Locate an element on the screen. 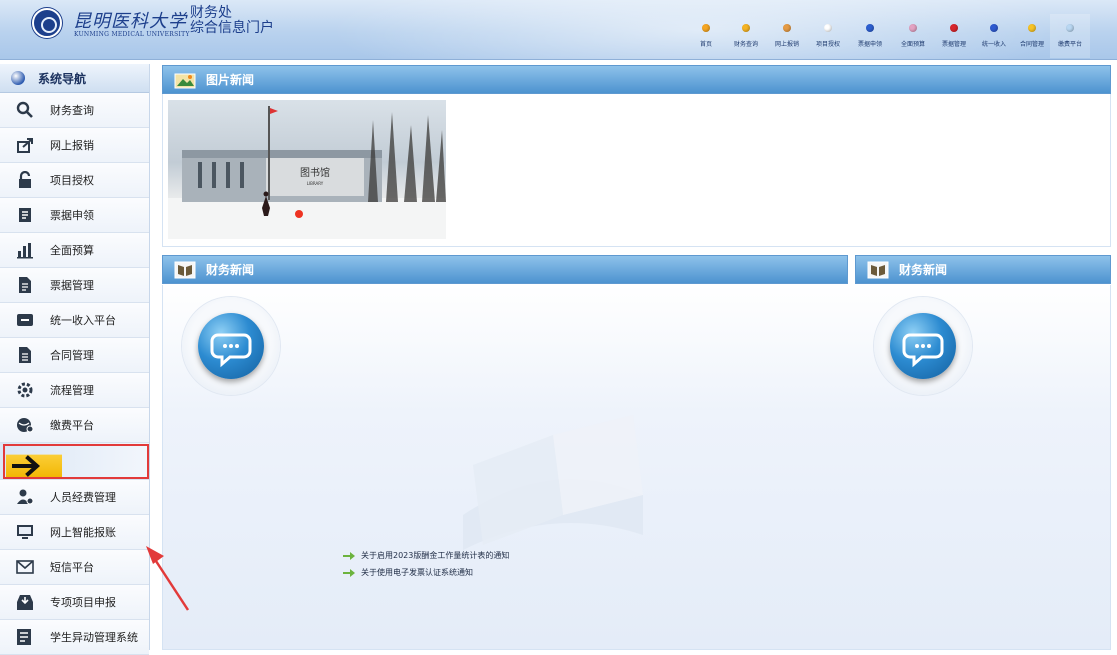 This screenshot has width=1117, height=655. news-list-item: 关于使用电子发票认证系统通知 is located at coordinates (426, 572).